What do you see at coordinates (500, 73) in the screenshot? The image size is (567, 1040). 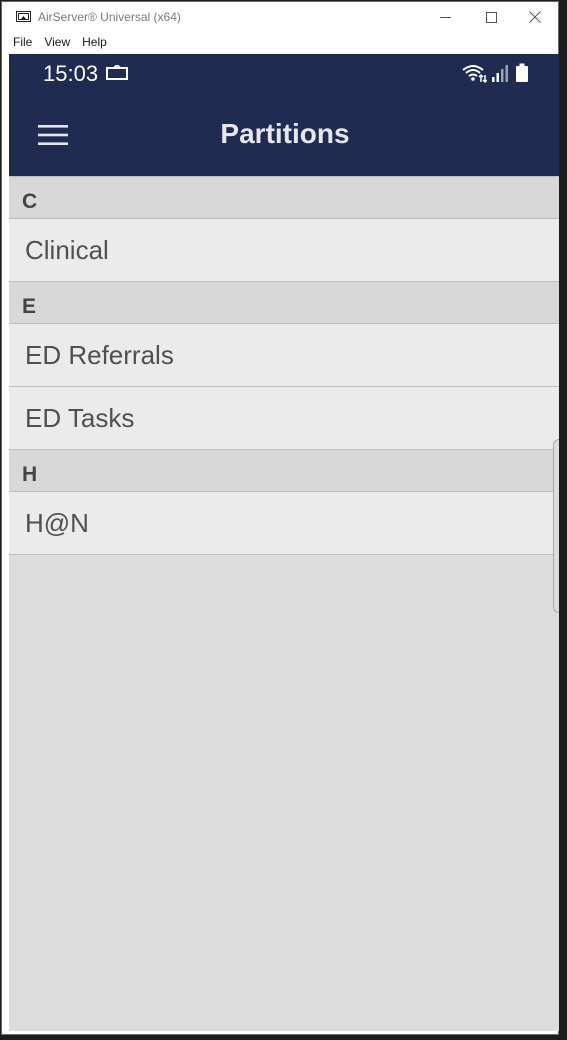 I see `signal-icon` at bounding box center [500, 73].